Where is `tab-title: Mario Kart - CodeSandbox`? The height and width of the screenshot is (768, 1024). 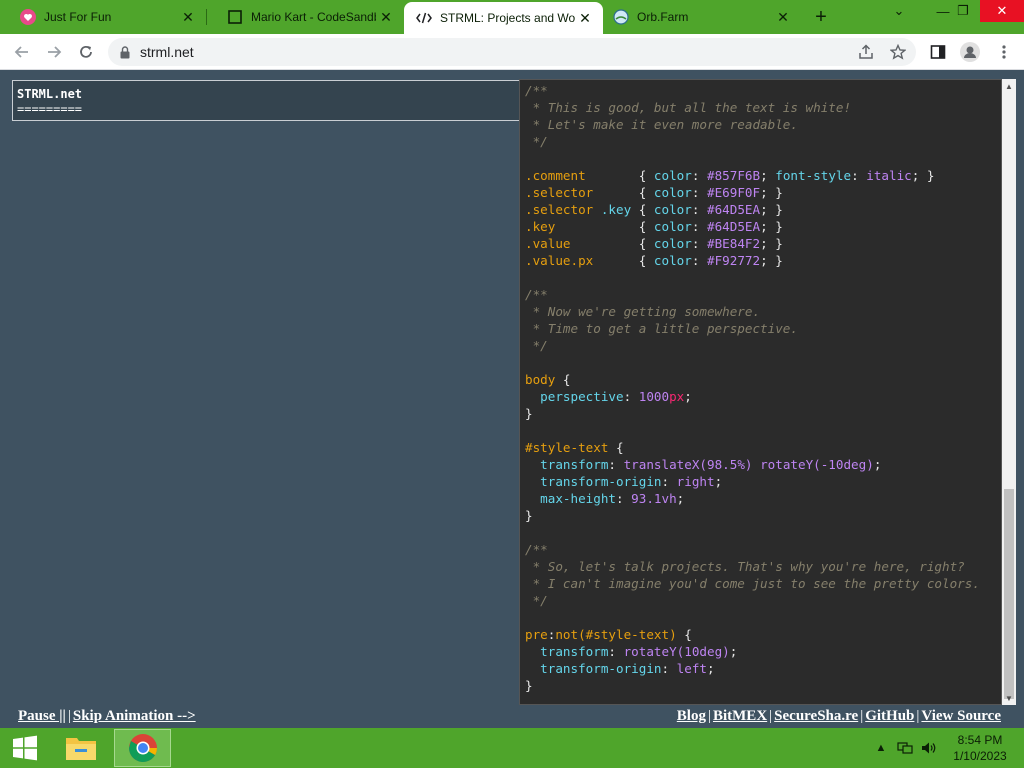
tab-title: Mario Kart - CodeSandbox is located at coordinates (313, 17).